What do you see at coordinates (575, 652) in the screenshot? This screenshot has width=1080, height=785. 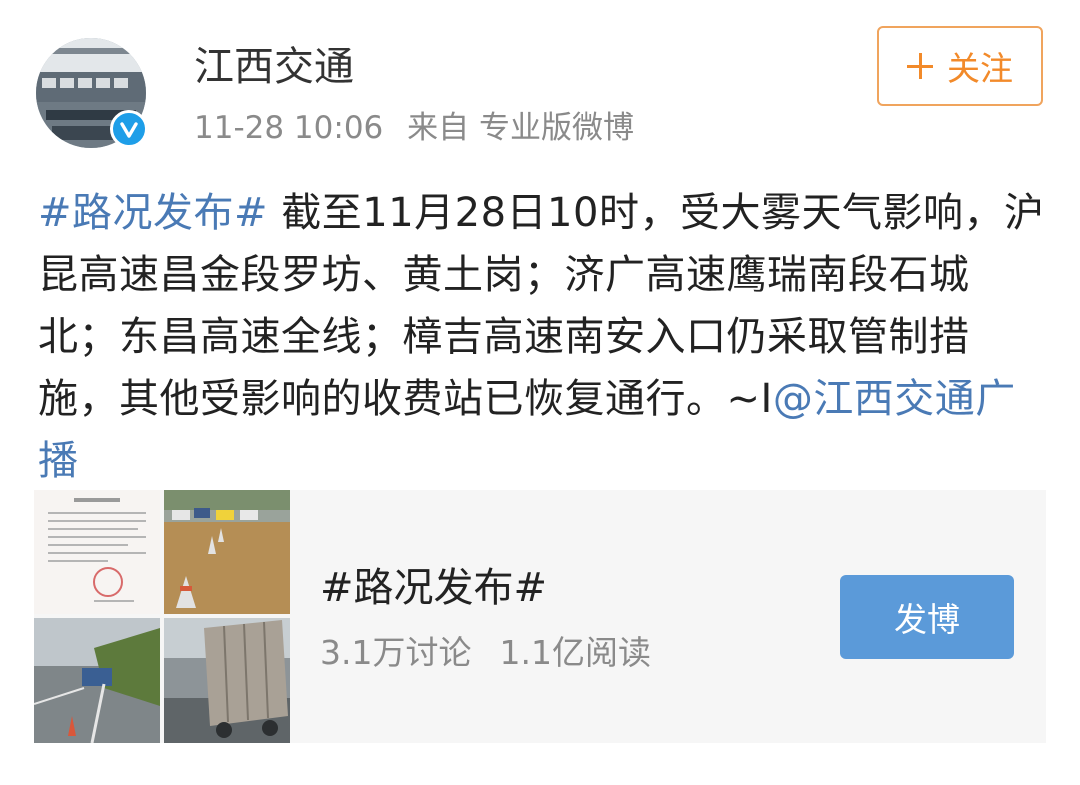 I see `topic-read-count: 1.1亿阅读` at bounding box center [575, 652].